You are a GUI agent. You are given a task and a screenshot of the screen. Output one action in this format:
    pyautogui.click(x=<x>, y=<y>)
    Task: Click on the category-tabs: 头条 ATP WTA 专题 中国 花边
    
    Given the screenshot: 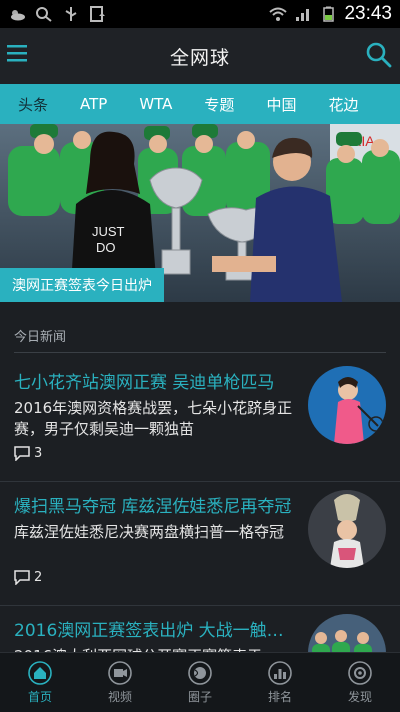 What is the action you would take?
    pyautogui.click(x=200, y=104)
    